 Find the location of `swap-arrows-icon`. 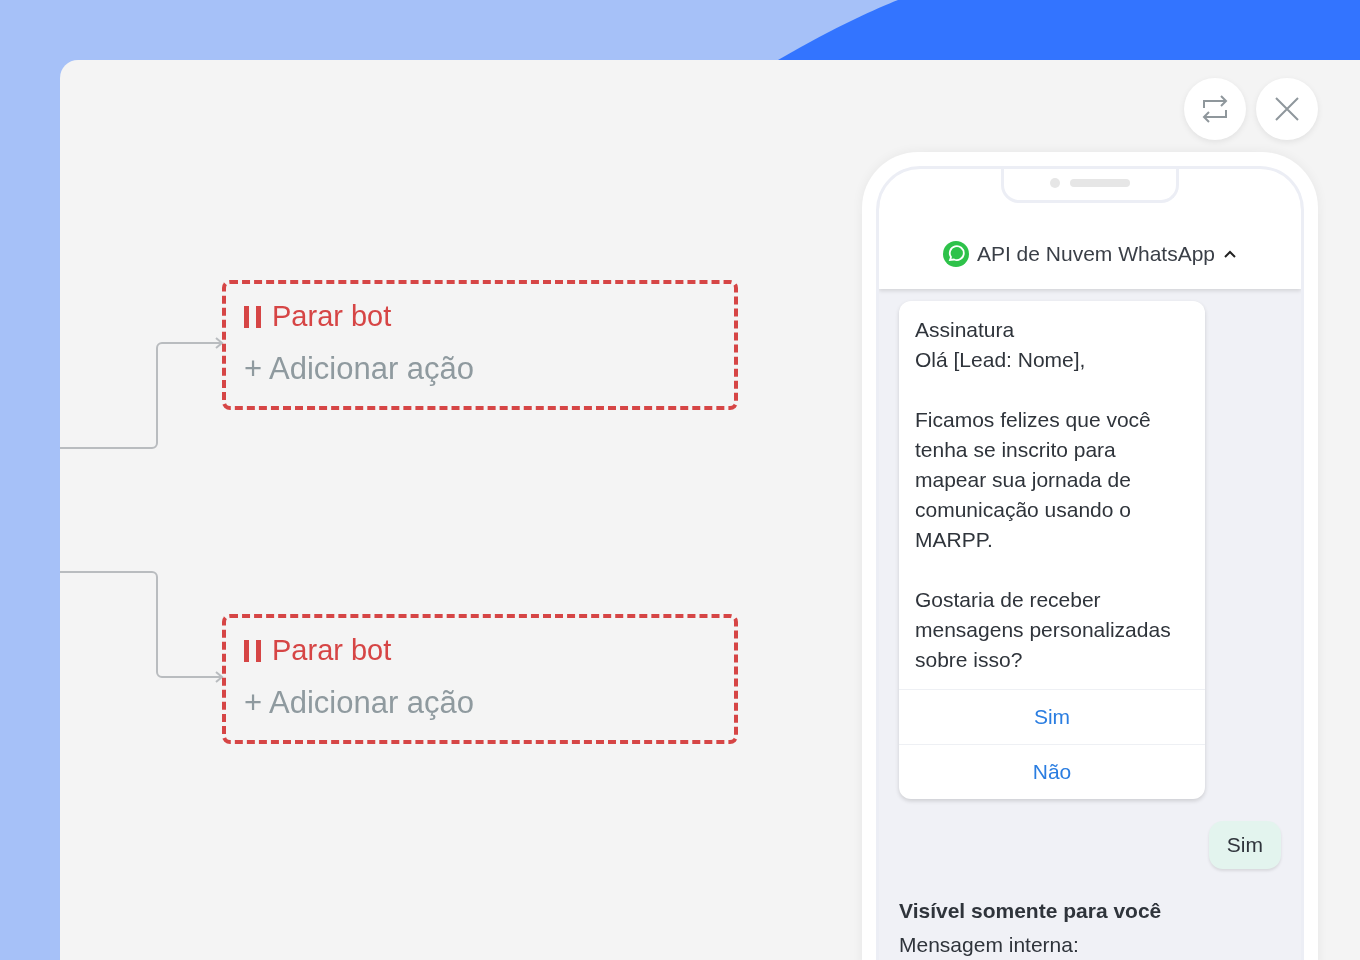

swap-arrows-icon is located at coordinates (1215, 109).